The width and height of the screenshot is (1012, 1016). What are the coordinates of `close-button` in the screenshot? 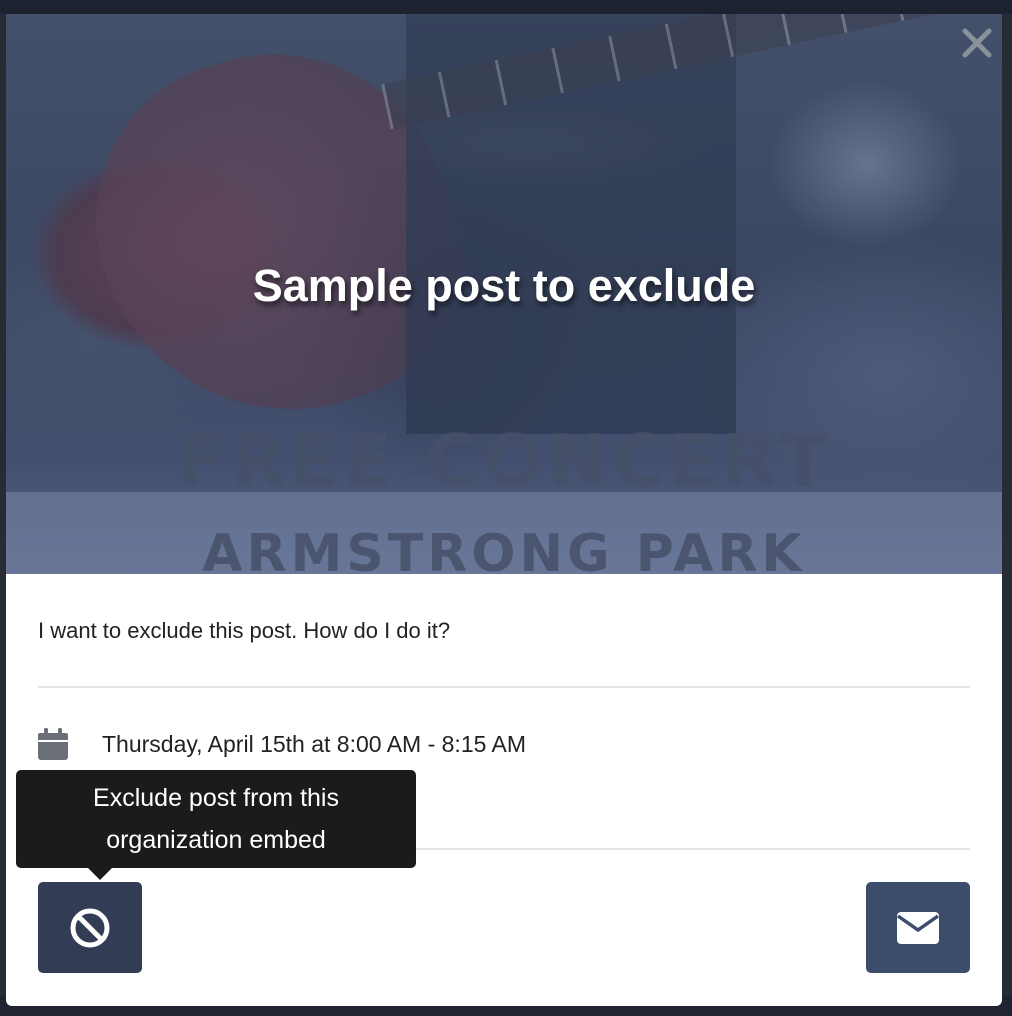 It's located at (977, 43).